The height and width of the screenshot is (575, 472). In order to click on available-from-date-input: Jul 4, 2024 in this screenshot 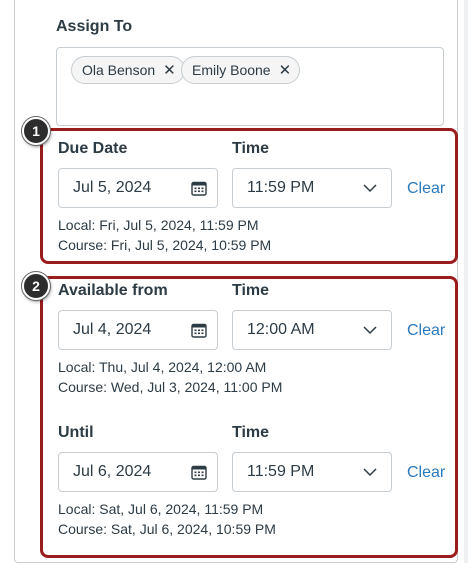, I will do `click(138, 330)`.